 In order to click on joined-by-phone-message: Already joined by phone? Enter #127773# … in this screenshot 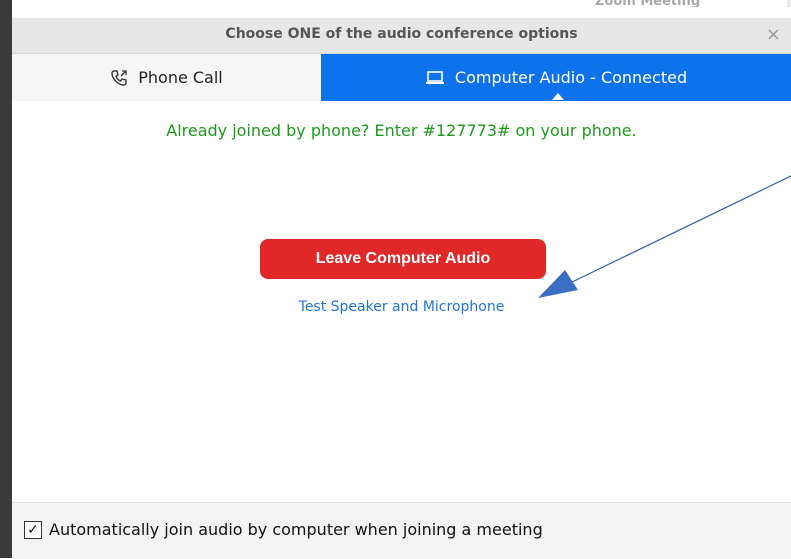, I will do `click(401, 130)`.